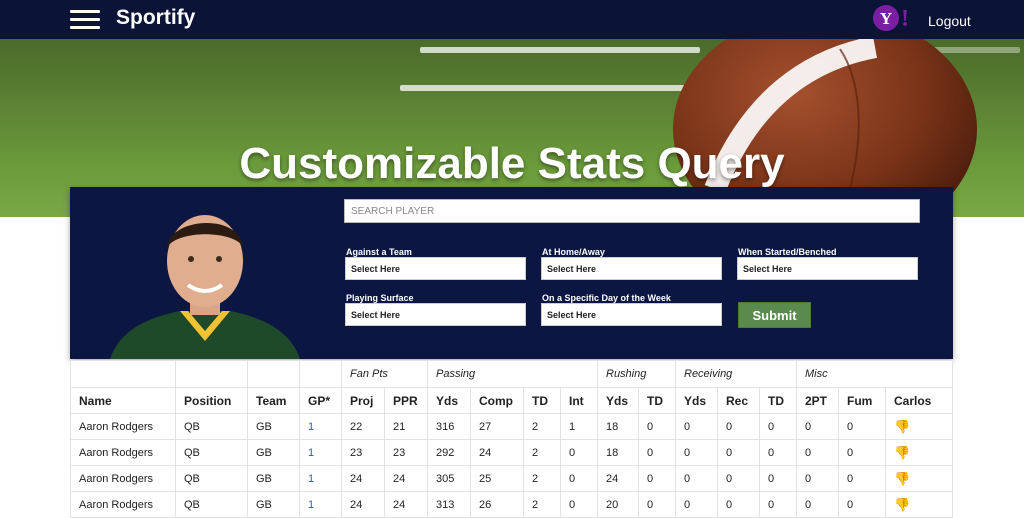 This screenshot has height=518, width=1024. What do you see at coordinates (497, 426) in the screenshot?
I see `table-cell: 27` at bounding box center [497, 426].